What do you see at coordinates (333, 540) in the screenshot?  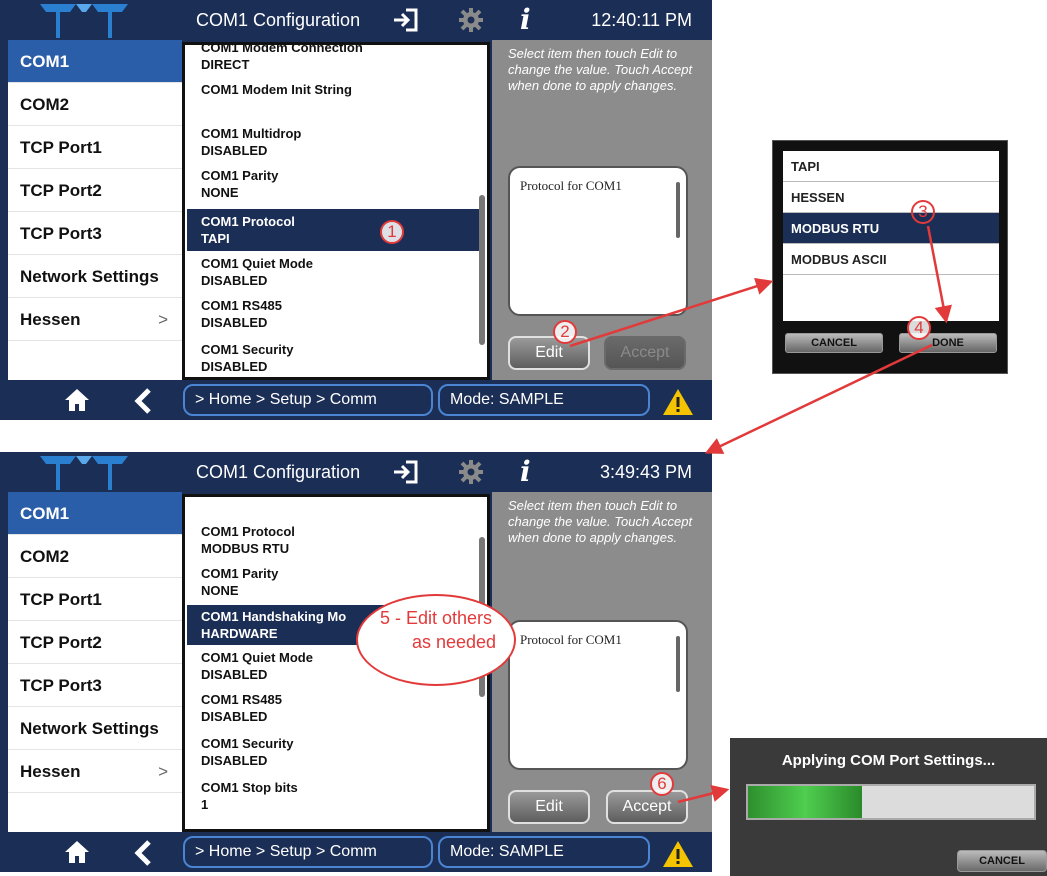 I see `list-item: COM1 Protocol MODBUS RTU` at bounding box center [333, 540].